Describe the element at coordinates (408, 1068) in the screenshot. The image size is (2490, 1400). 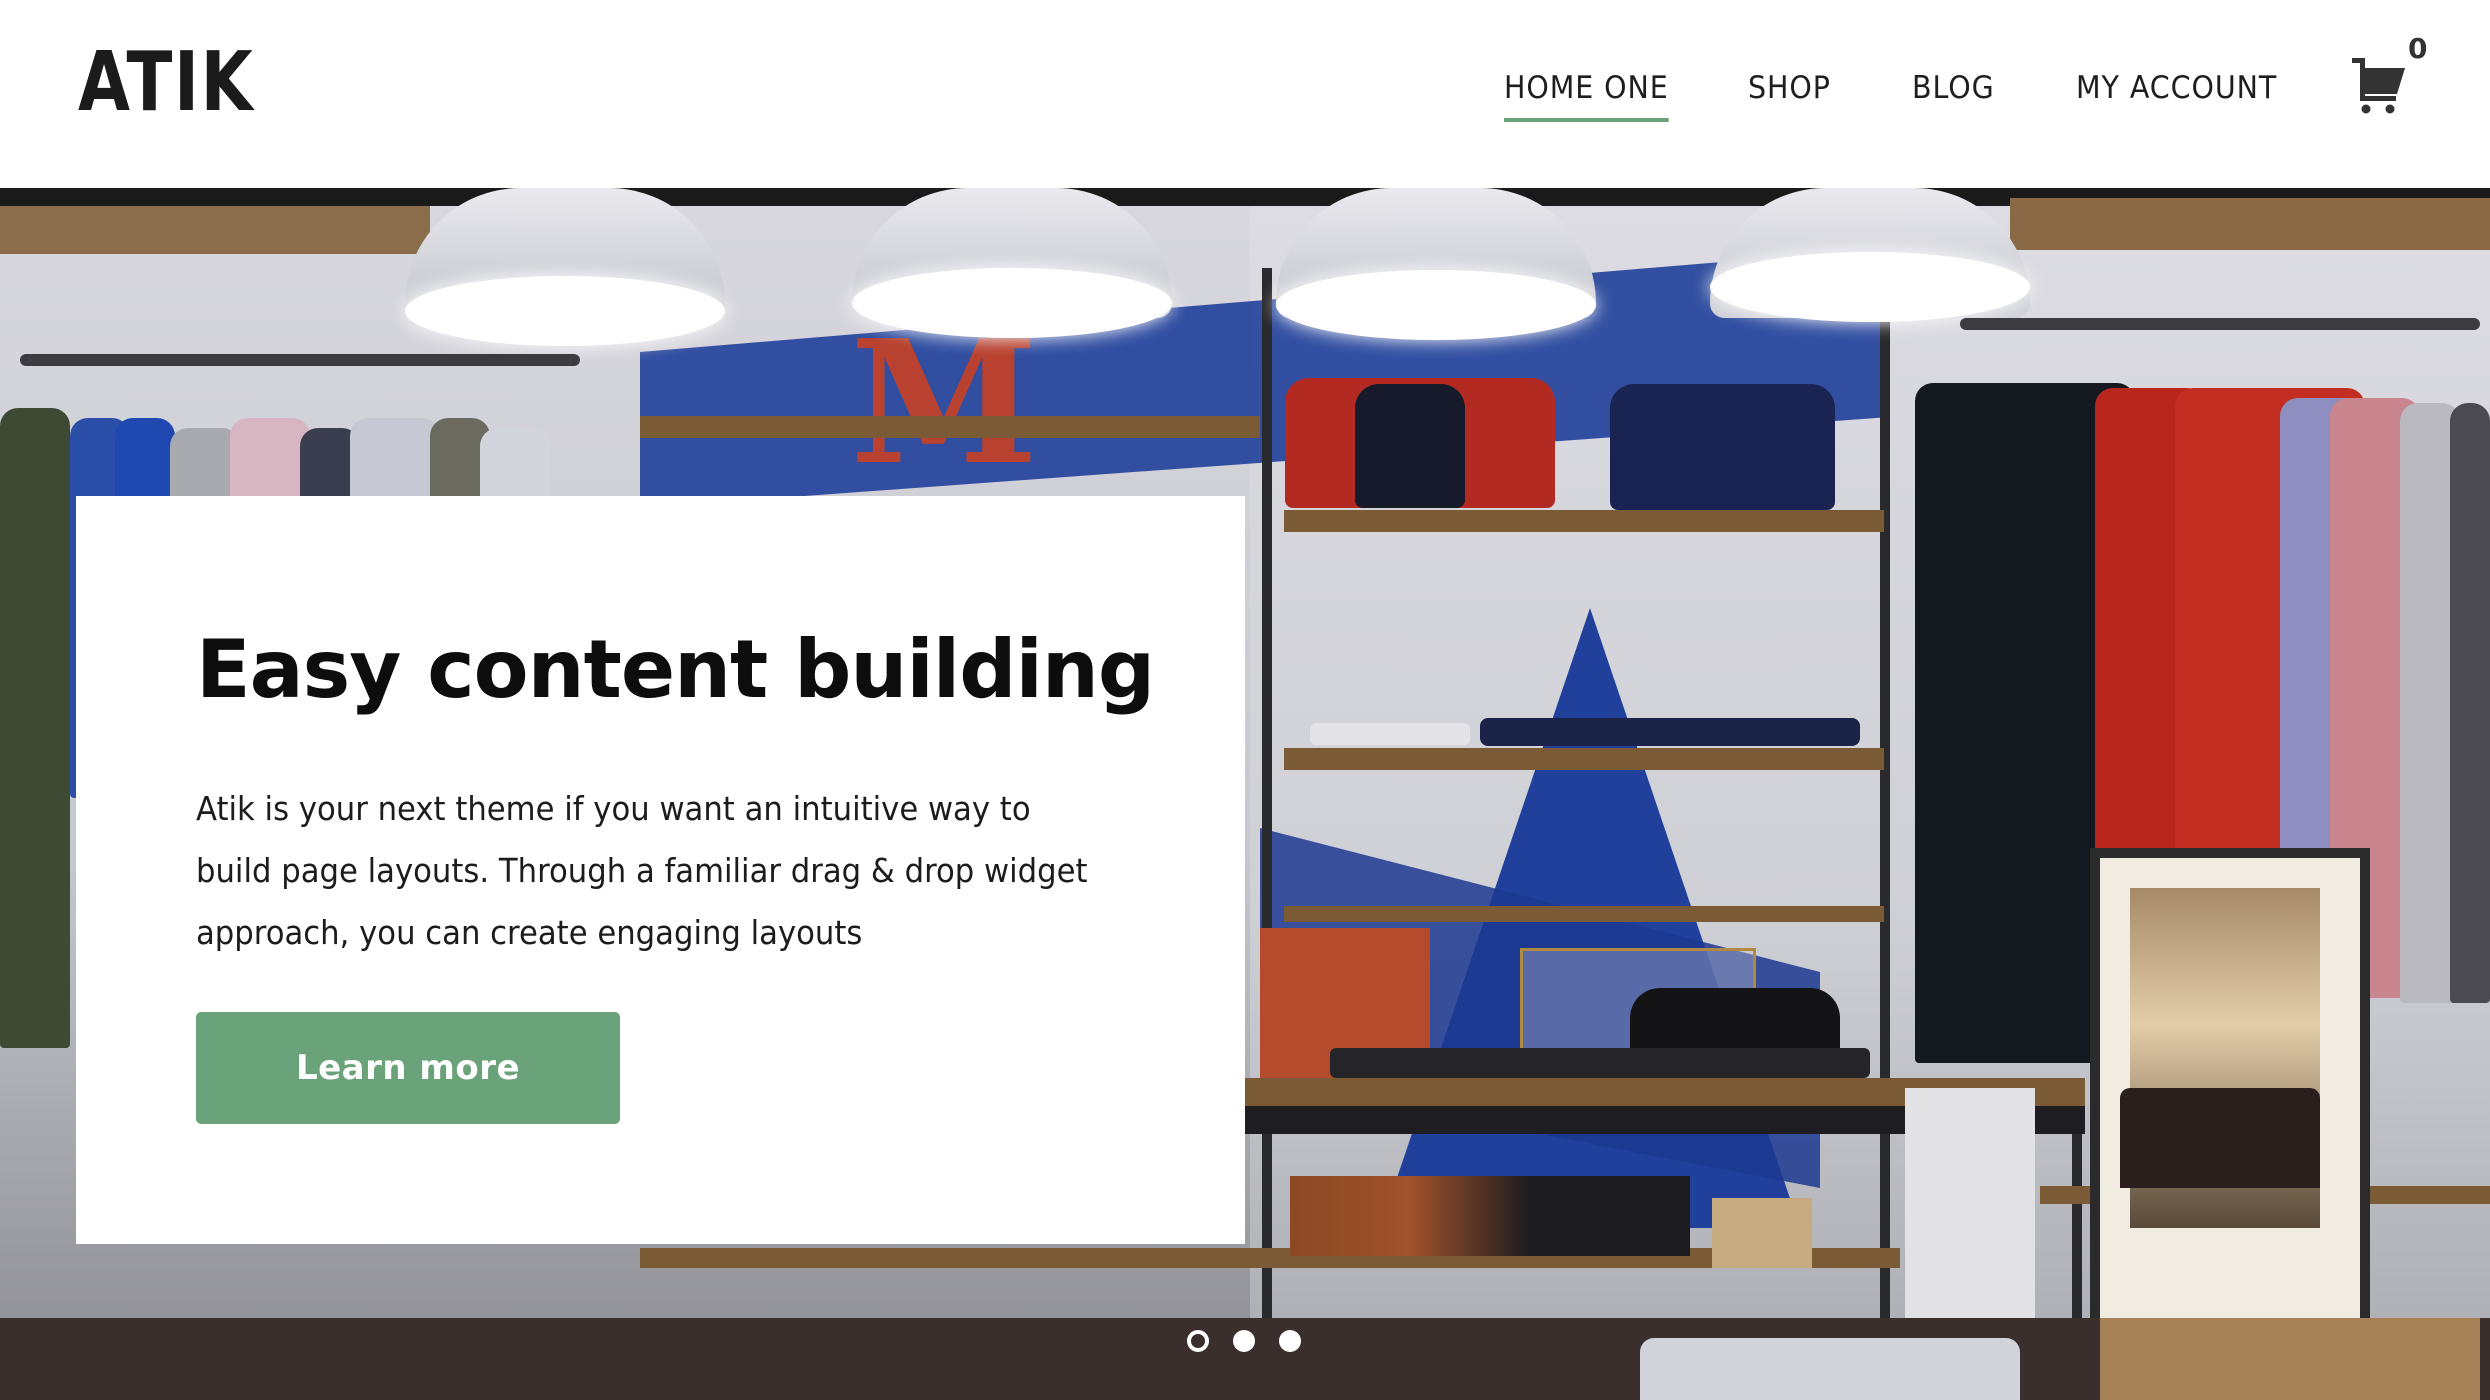
I see `learn-more-button: Learn more` at that location.